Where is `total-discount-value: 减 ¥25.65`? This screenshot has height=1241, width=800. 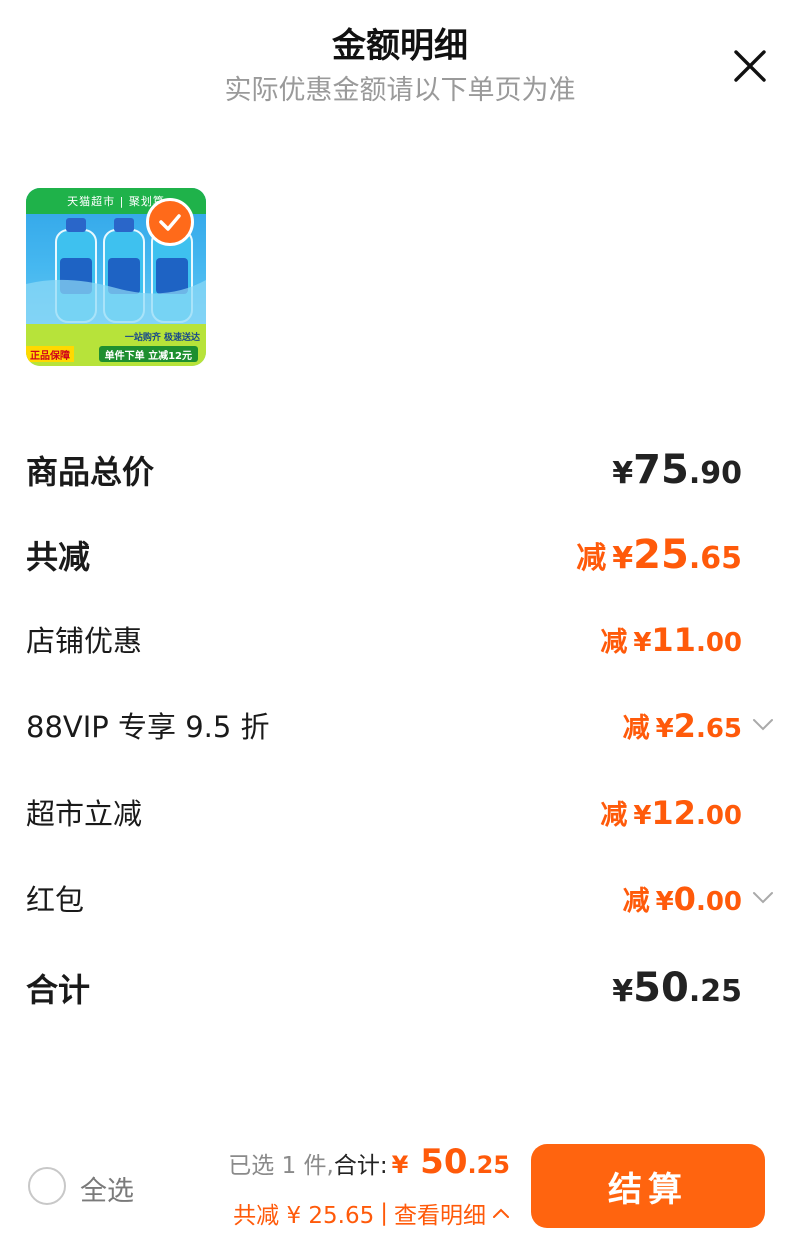 total-discount-value: 减 ¥25.65 is located at coordinates (659, 555).